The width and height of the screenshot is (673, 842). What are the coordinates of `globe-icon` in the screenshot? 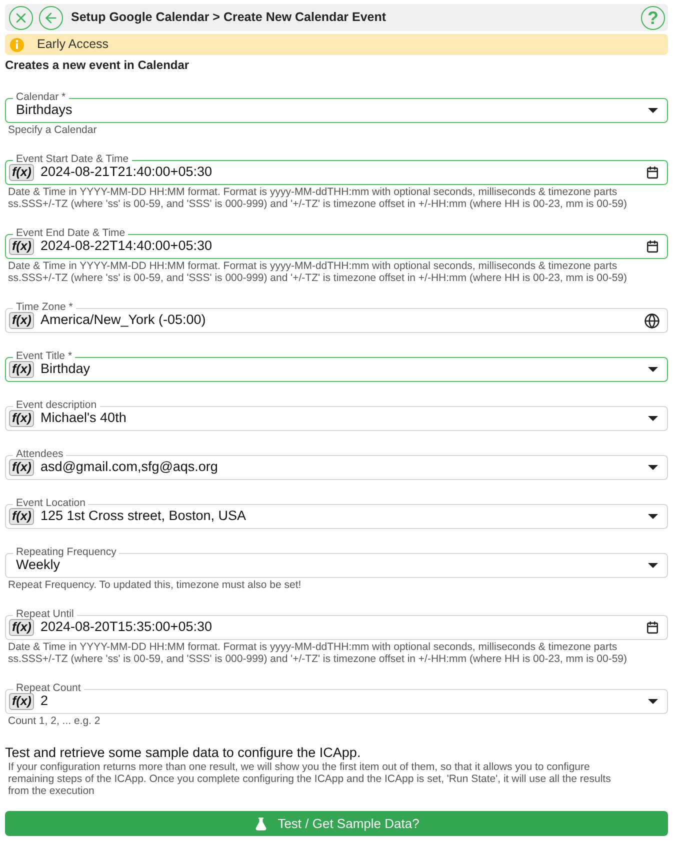 It's located at (652, 320).